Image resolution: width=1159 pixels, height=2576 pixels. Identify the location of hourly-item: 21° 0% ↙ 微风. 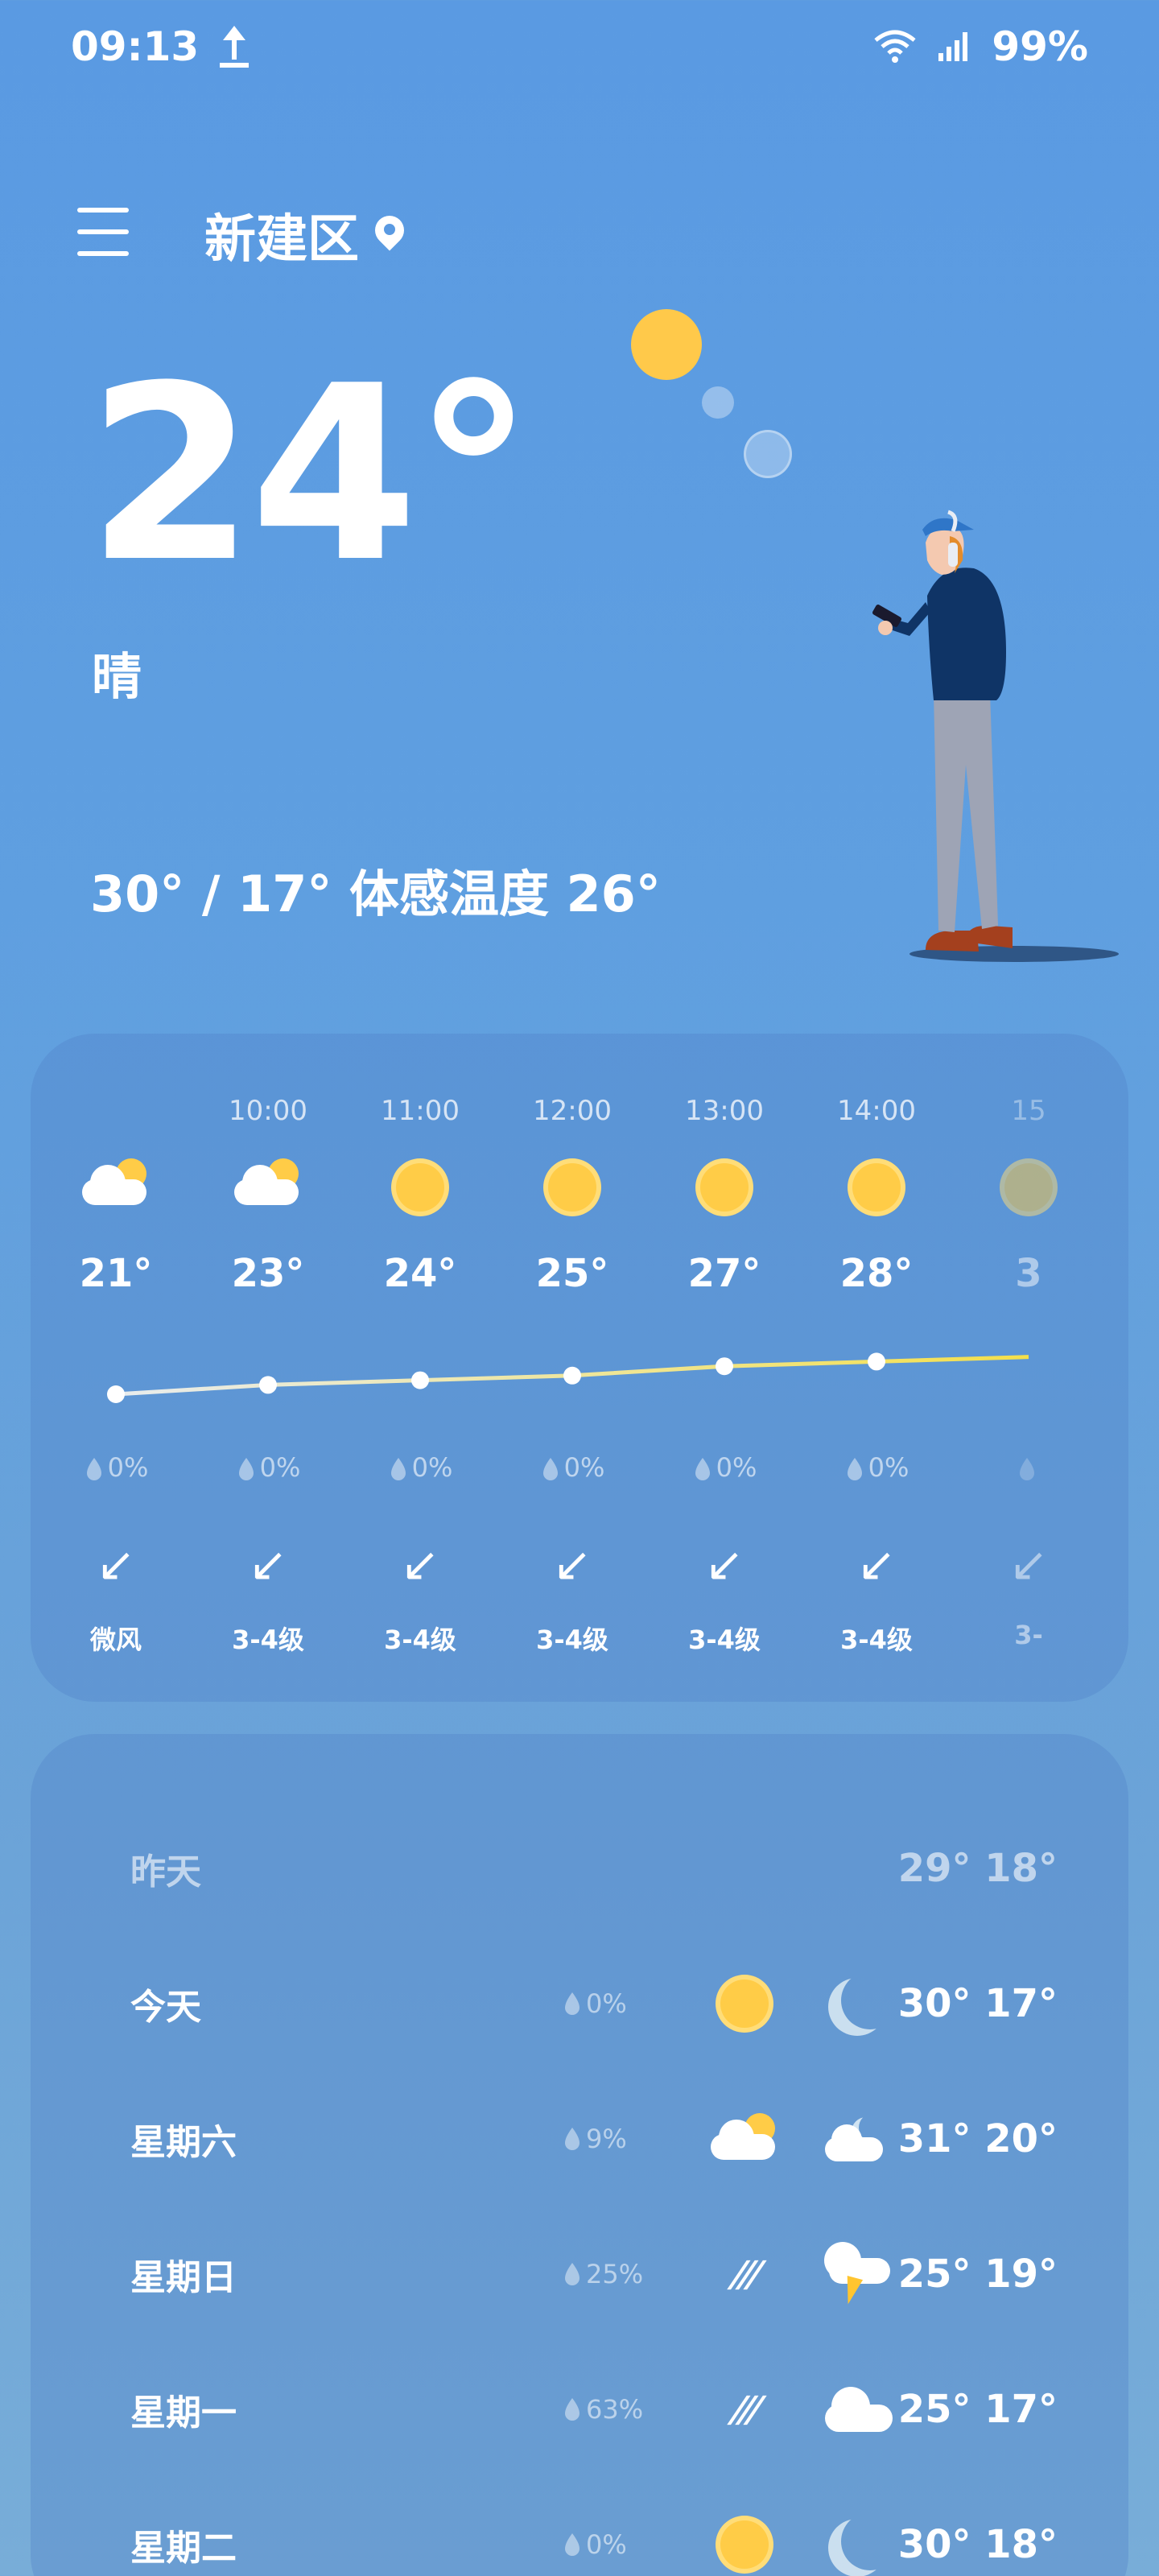
(115, 1368).